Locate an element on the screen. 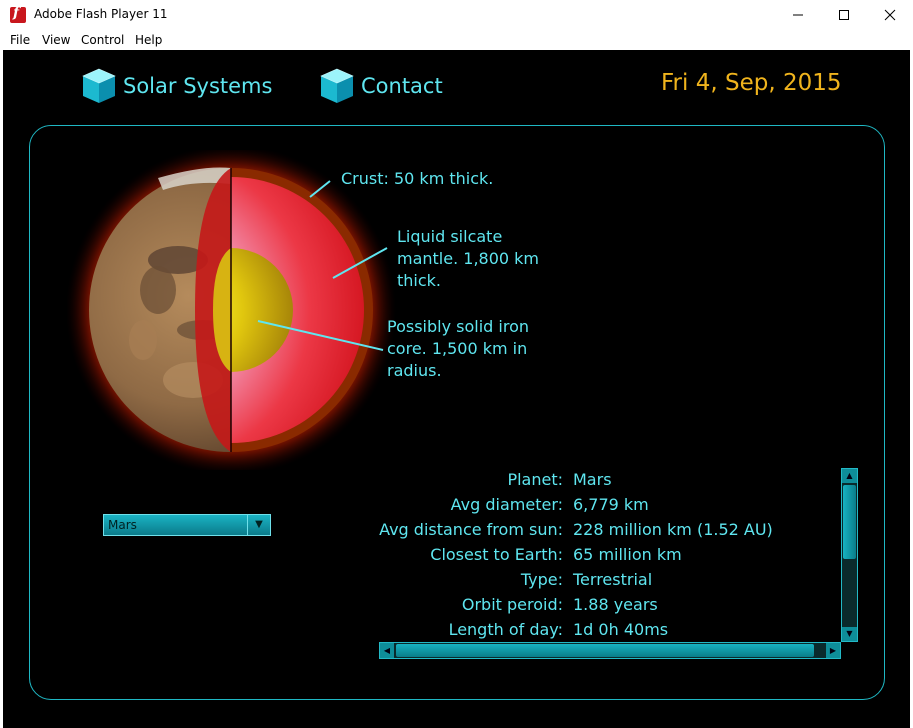 The width and height of the screenshot is (913, 728). info-row-type: Type: Terrestrial is located at coordinates (609, 582).